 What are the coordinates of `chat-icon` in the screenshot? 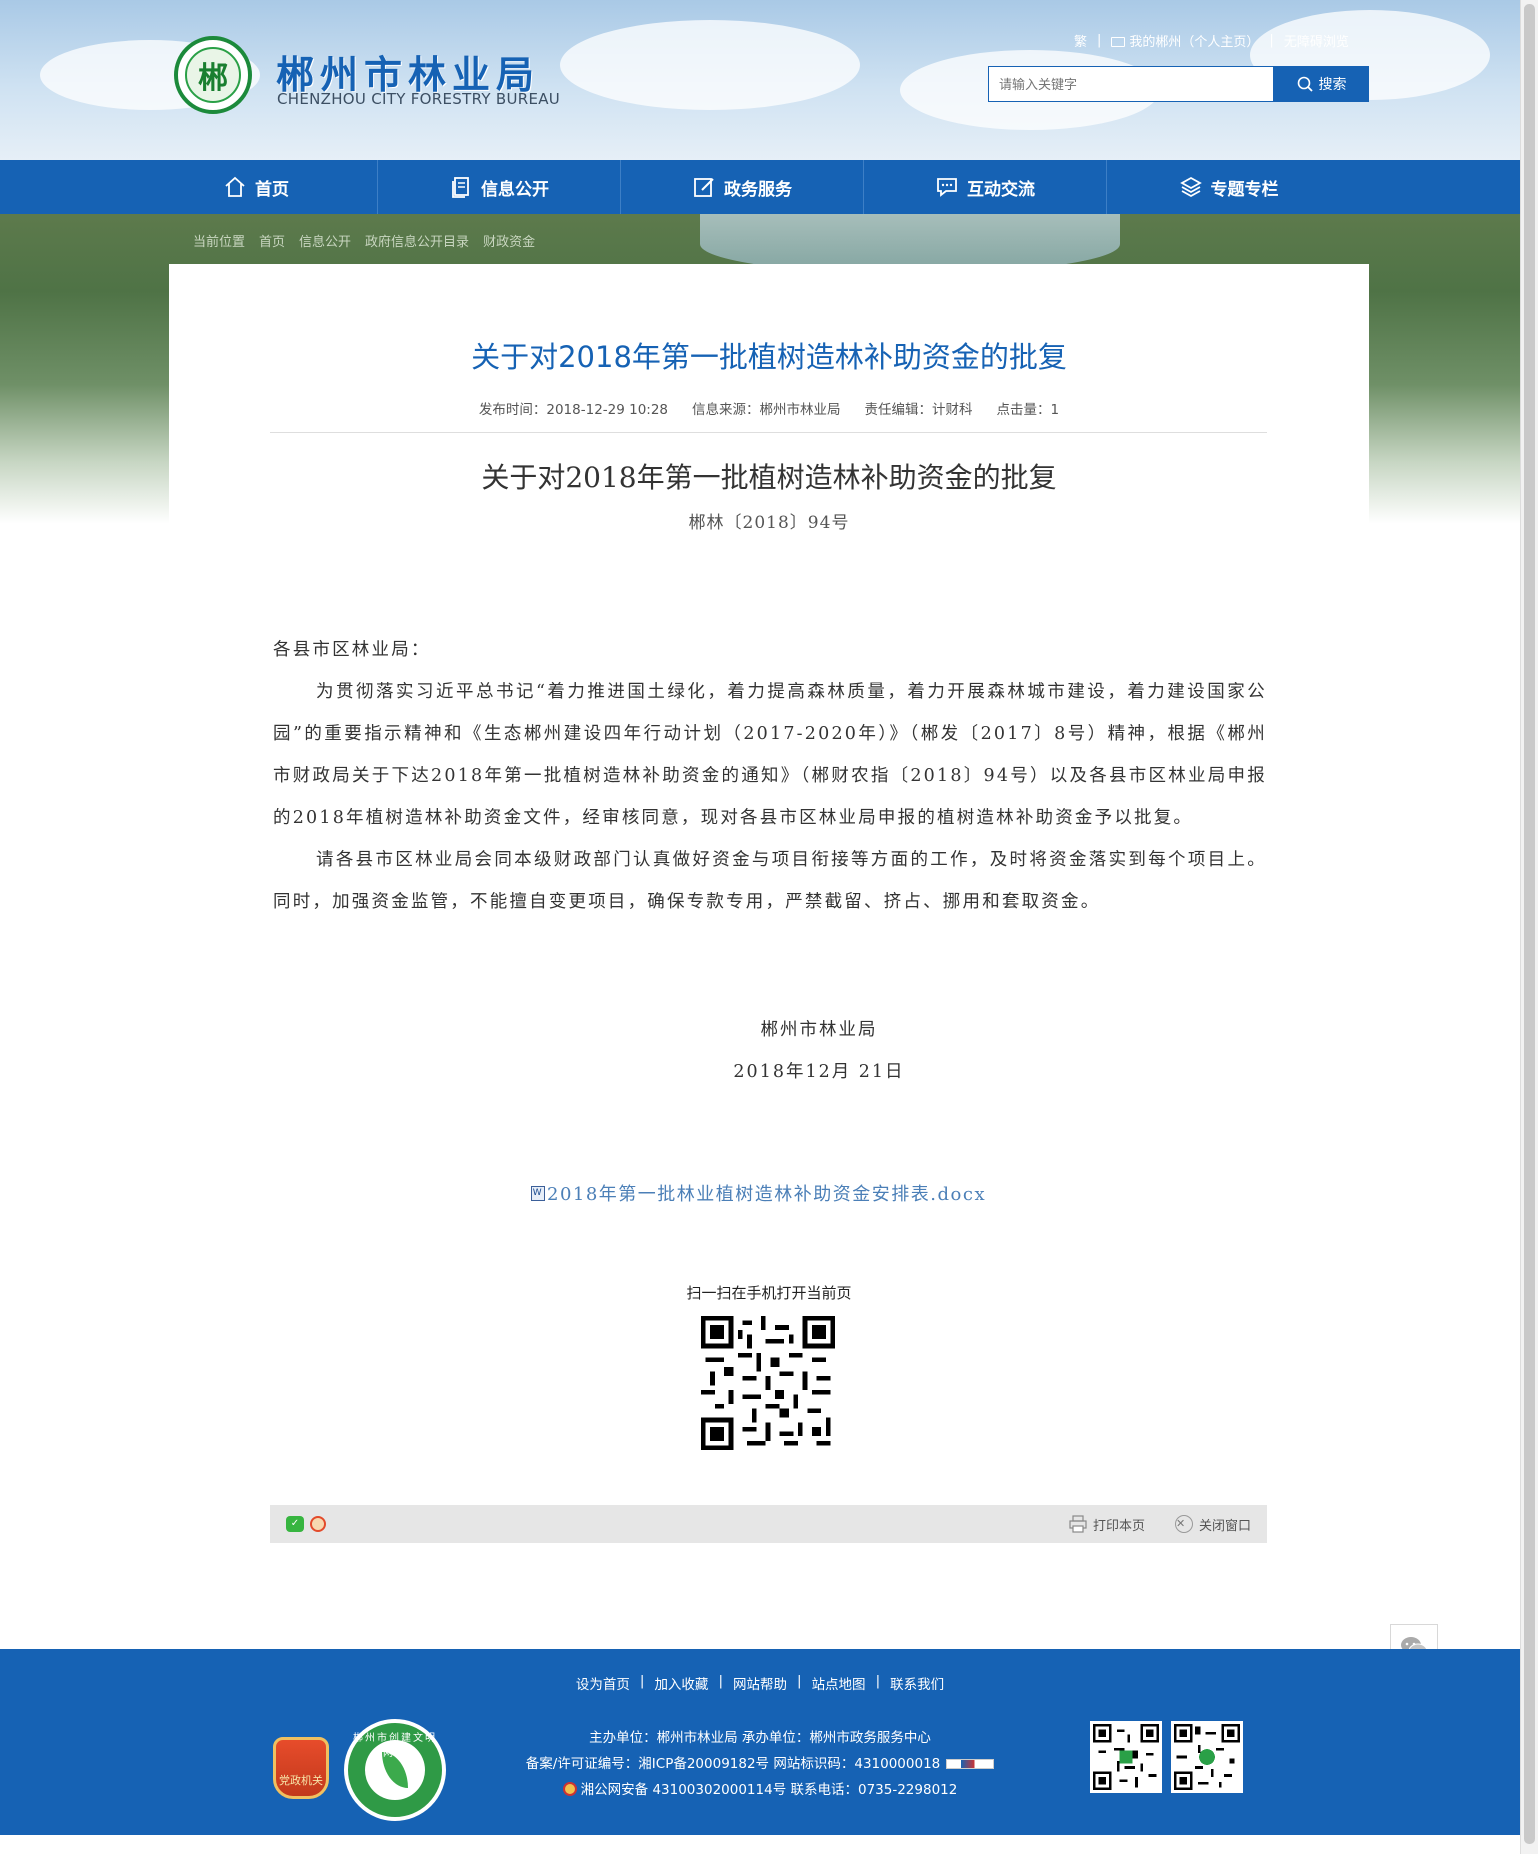 It's located at (947, 187).